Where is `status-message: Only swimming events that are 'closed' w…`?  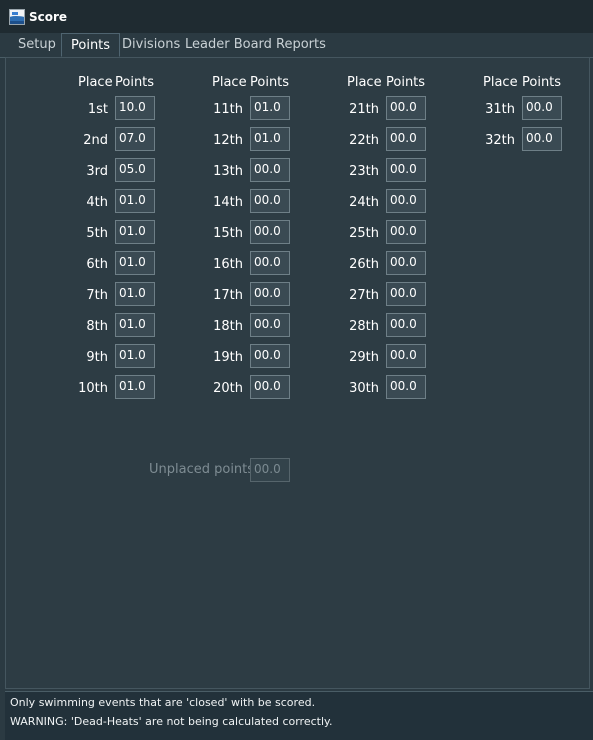
status-message: Only swimming events that are 'closed' w… is located at coordinates (163, 702).